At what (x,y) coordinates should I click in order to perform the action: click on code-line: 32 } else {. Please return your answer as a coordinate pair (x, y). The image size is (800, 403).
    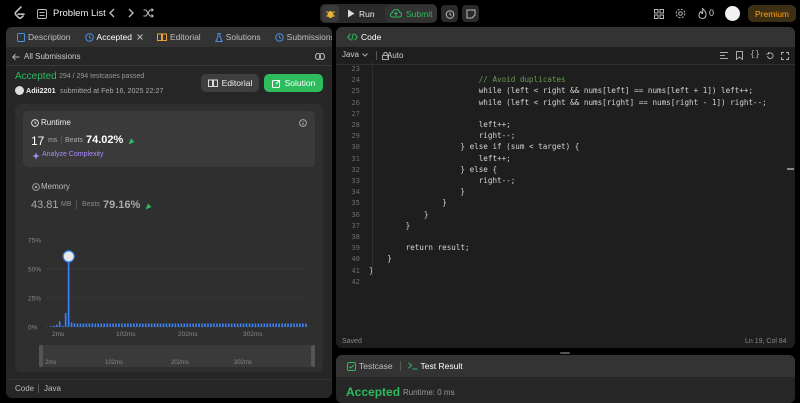
    Looking at the image, I should click on (561, 169).